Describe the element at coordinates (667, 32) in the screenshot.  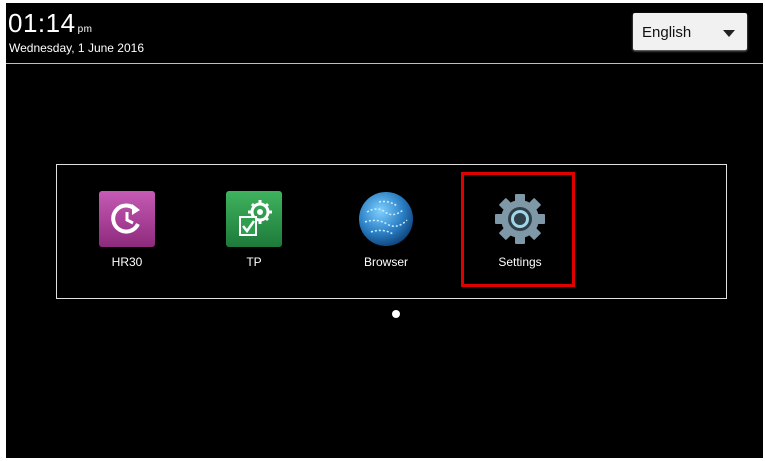
I see `language-selected-value: English` at that location.